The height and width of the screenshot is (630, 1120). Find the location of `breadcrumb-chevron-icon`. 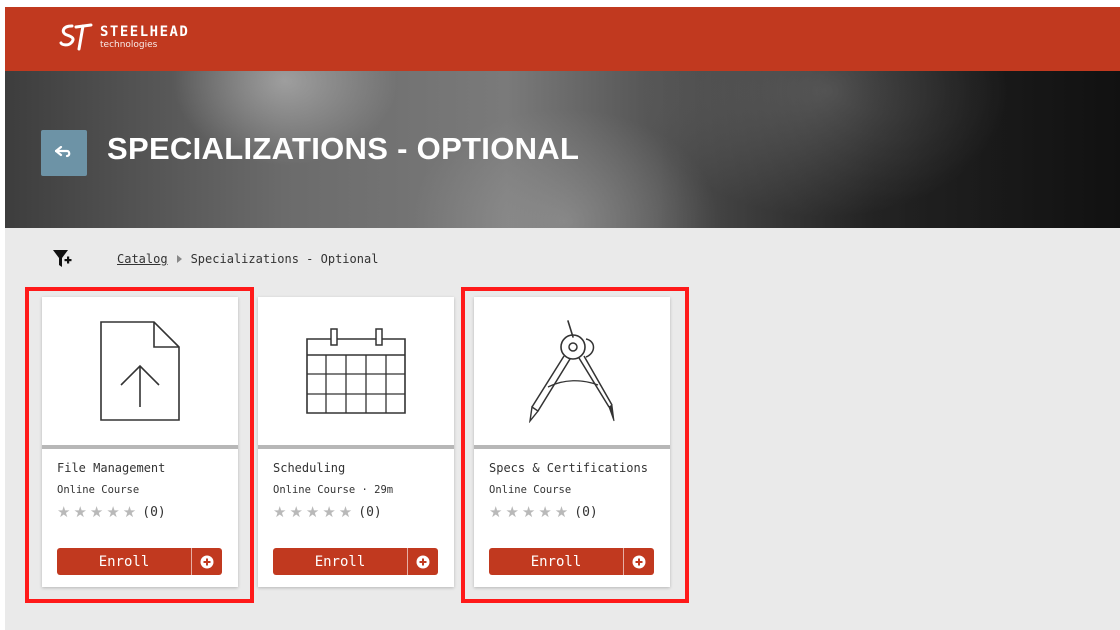

breadcrumb-chevron-icon is located at coordinates (179, 259).